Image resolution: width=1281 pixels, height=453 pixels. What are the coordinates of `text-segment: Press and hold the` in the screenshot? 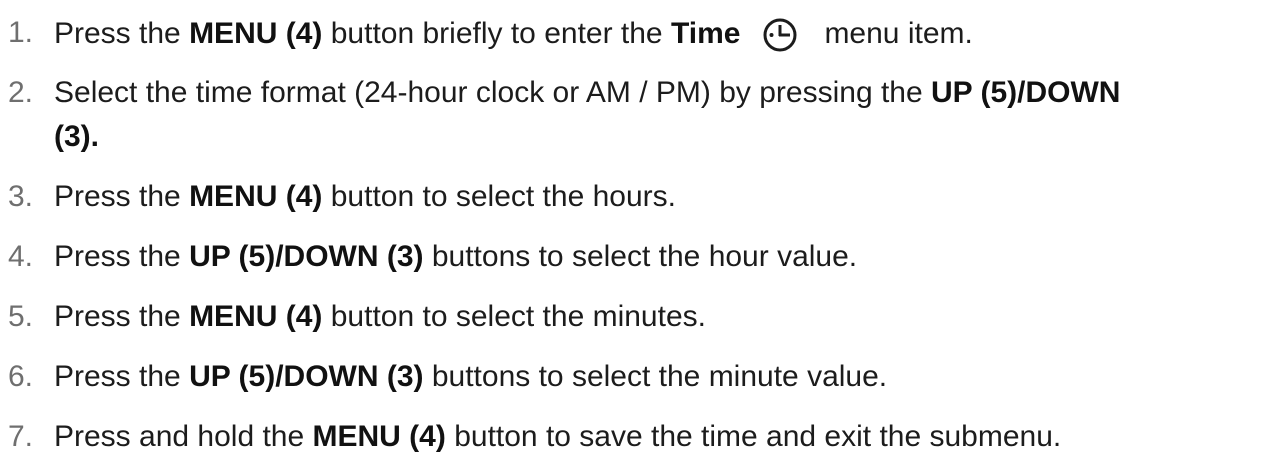 It's located at (183, 436).